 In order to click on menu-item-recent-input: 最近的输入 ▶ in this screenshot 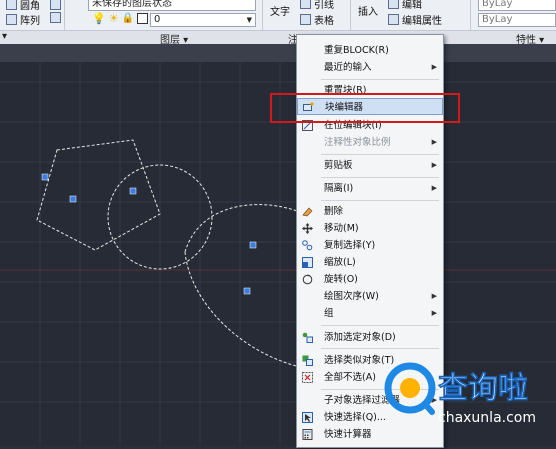, I will do `click(370, 67)`.